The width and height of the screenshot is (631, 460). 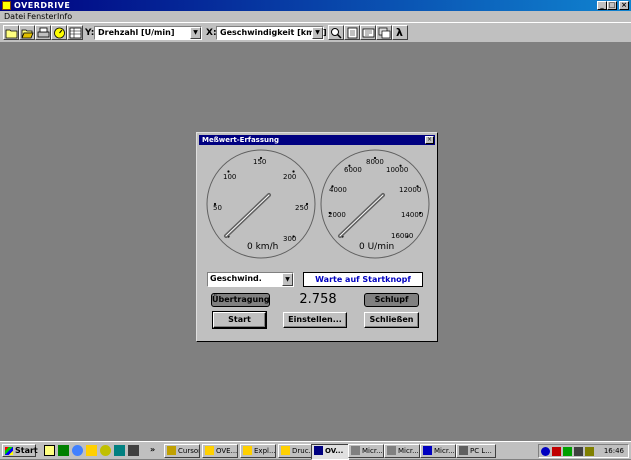 I want to click on dialog-close-button: ×, so click(x=429, y=140).